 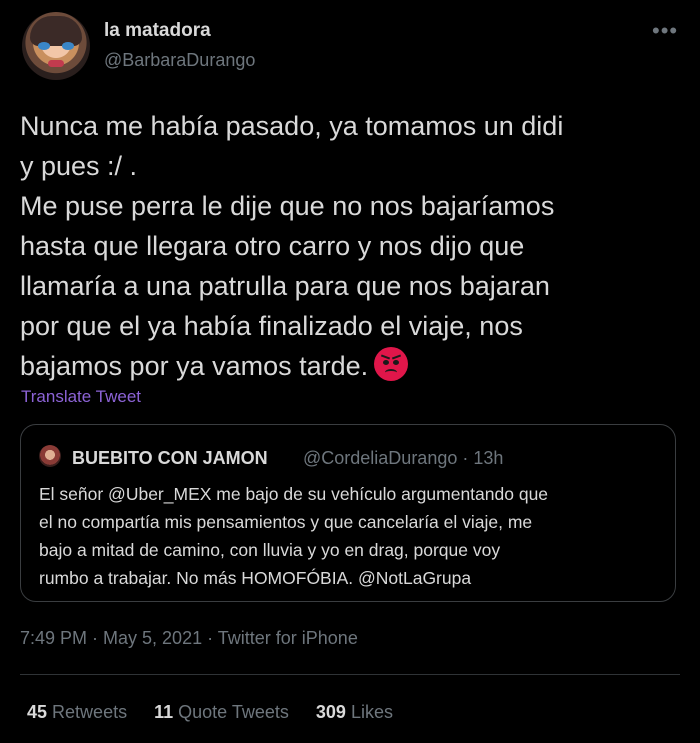 I want to click on divider, so click(x=350, y=674).